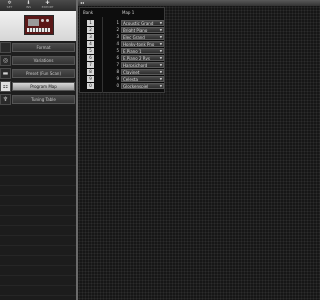 The width and height of the screenshot is (320, 300). I want to click on sidebar-item-tuning-table: ♆ Tuning Table, so click(38, 99).